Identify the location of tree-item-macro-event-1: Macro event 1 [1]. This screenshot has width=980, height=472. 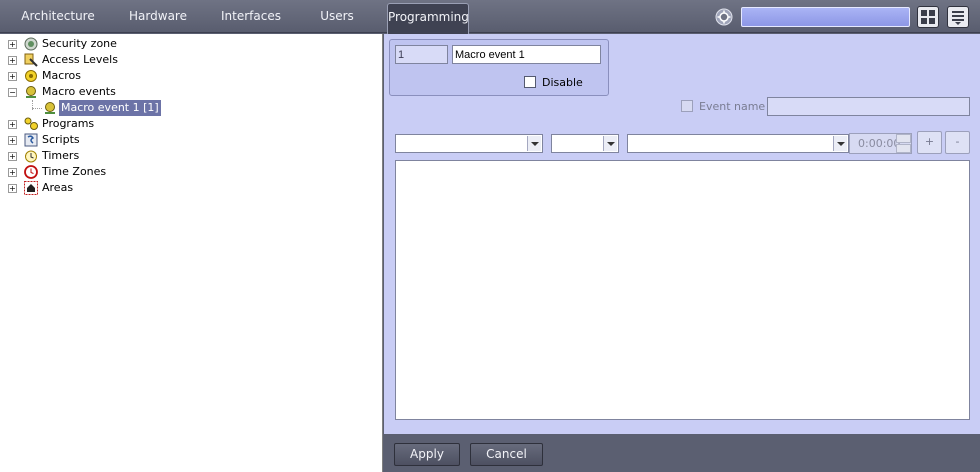
(191, 108).